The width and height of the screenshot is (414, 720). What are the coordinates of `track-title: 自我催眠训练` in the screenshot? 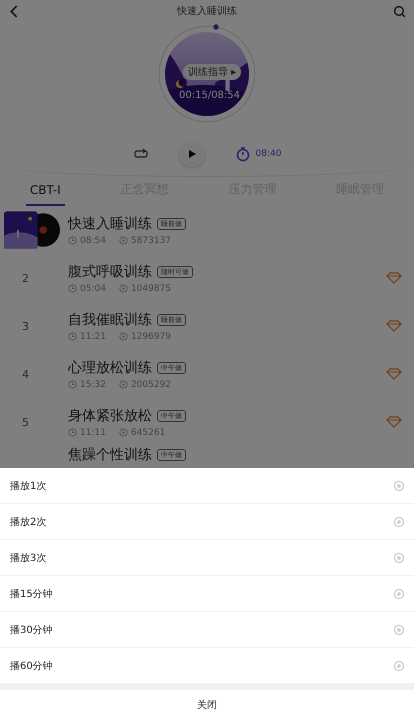 It's located at (110, 319).